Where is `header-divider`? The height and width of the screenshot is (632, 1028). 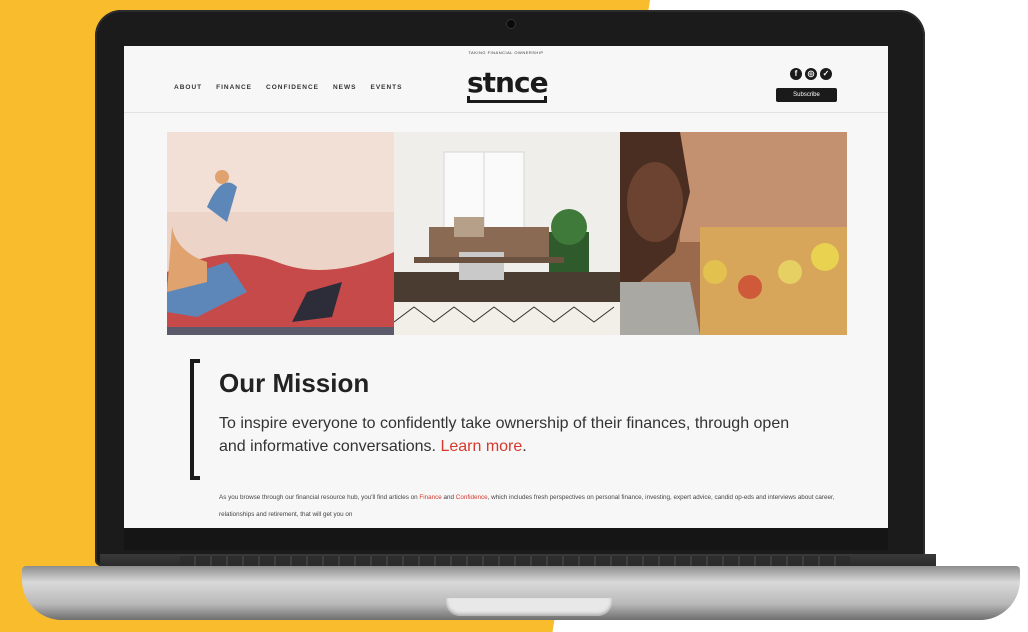 header-divider is located at coordinates (506, 112).